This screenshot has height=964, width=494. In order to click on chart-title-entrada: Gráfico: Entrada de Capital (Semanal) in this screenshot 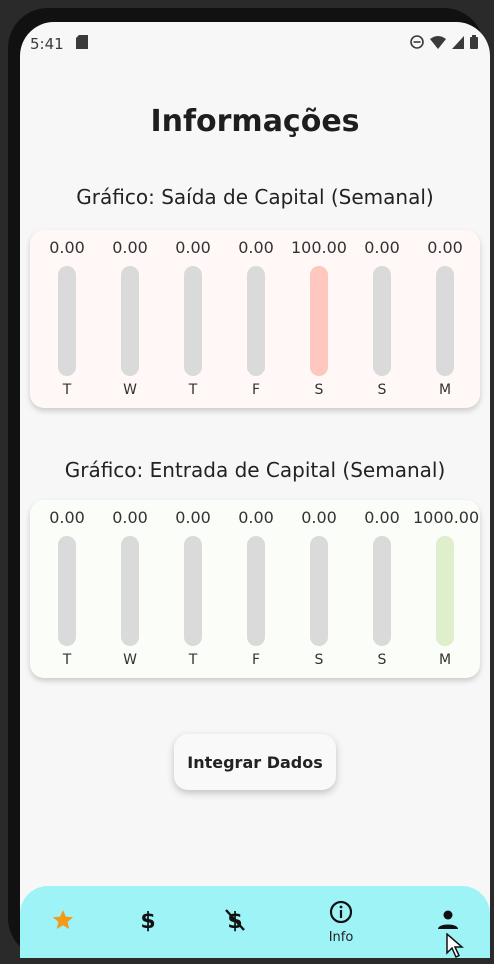, I will do `click(255, 470)`.